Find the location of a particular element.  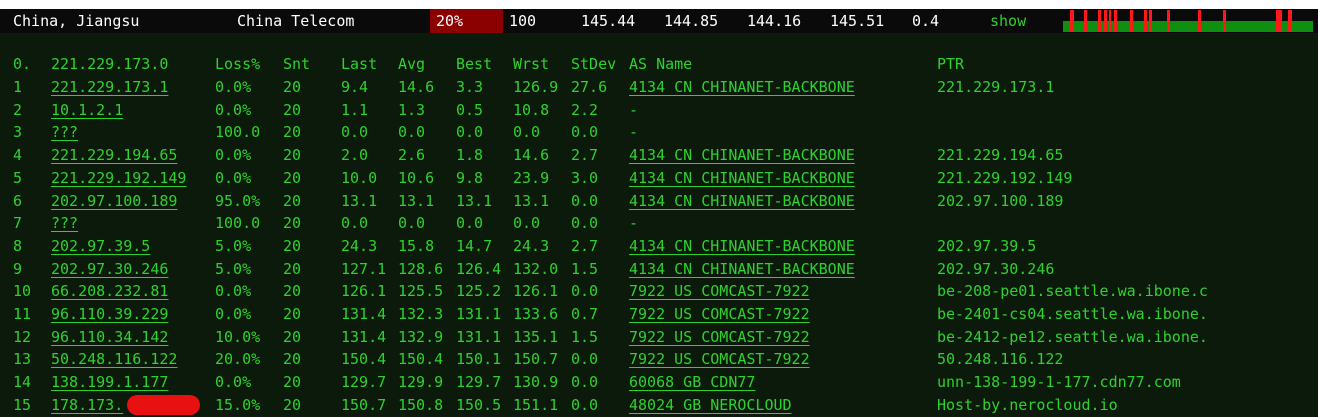

row-host-cell: 221.229.192.149 is located at coordinates (118, 178).